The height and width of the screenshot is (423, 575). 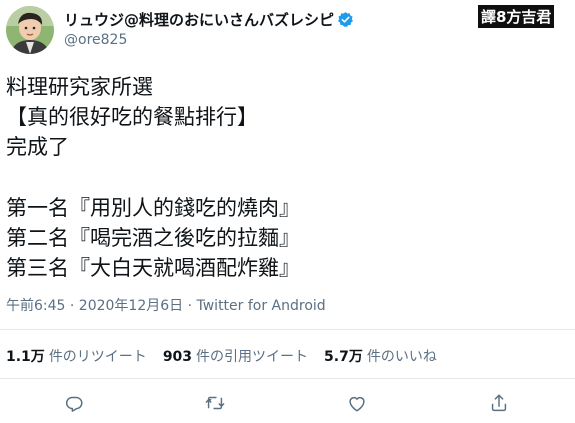 I want to click on quotes-stat: 903 件の引用ツイート, so click(x=235, y=356).